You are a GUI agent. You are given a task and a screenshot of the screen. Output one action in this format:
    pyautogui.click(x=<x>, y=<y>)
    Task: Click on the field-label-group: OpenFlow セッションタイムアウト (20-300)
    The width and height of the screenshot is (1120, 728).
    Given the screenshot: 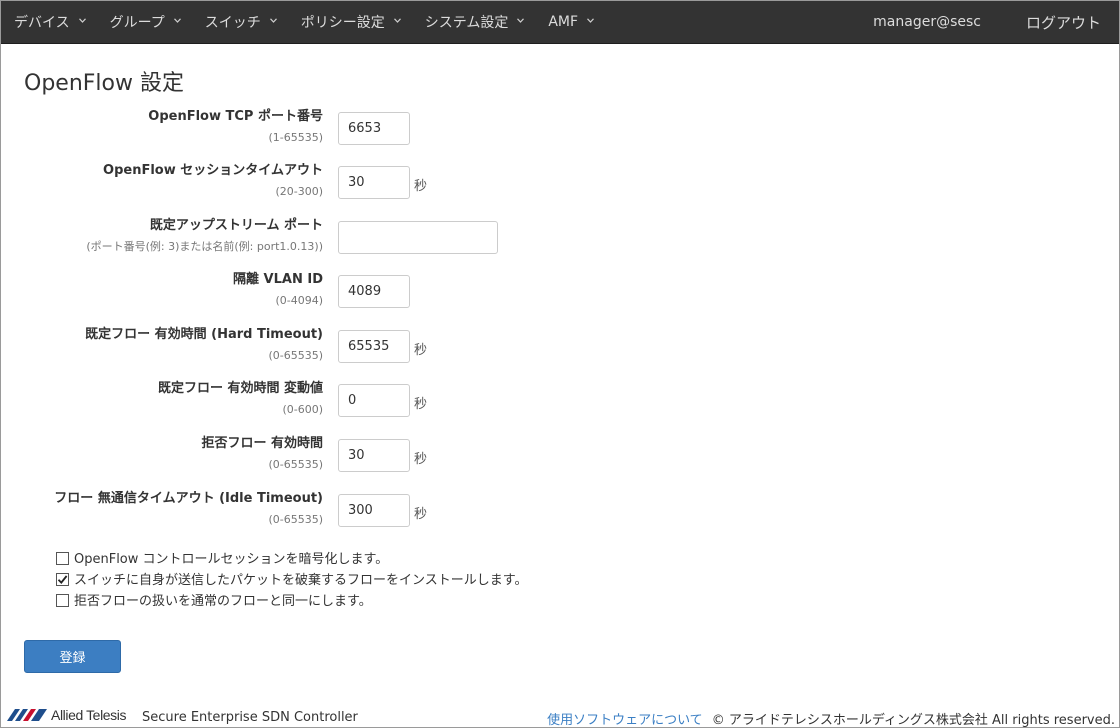 What is the action you would take?
    pyautogui.click(x=213, y=181)
    